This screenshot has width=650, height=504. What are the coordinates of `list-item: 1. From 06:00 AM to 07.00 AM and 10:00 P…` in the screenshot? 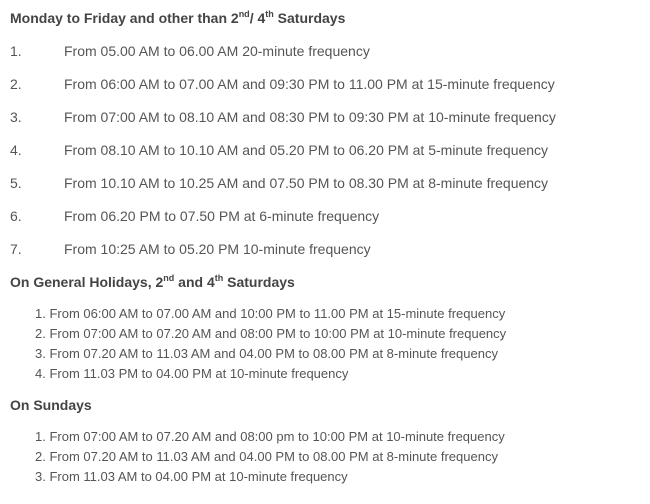 It's located at (270, 313).